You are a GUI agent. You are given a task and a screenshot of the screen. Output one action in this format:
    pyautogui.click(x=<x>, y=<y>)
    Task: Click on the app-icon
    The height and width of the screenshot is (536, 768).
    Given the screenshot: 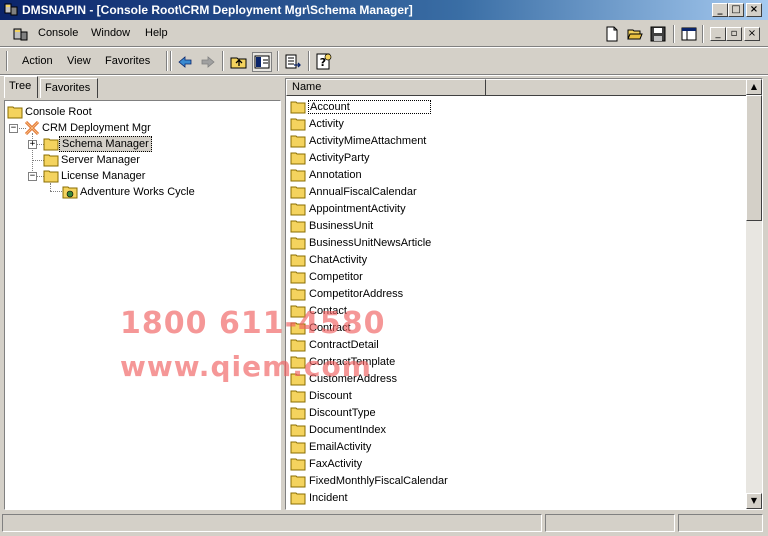 What is the action you would take?
    pyautogui.click(x=11, y=9)
    